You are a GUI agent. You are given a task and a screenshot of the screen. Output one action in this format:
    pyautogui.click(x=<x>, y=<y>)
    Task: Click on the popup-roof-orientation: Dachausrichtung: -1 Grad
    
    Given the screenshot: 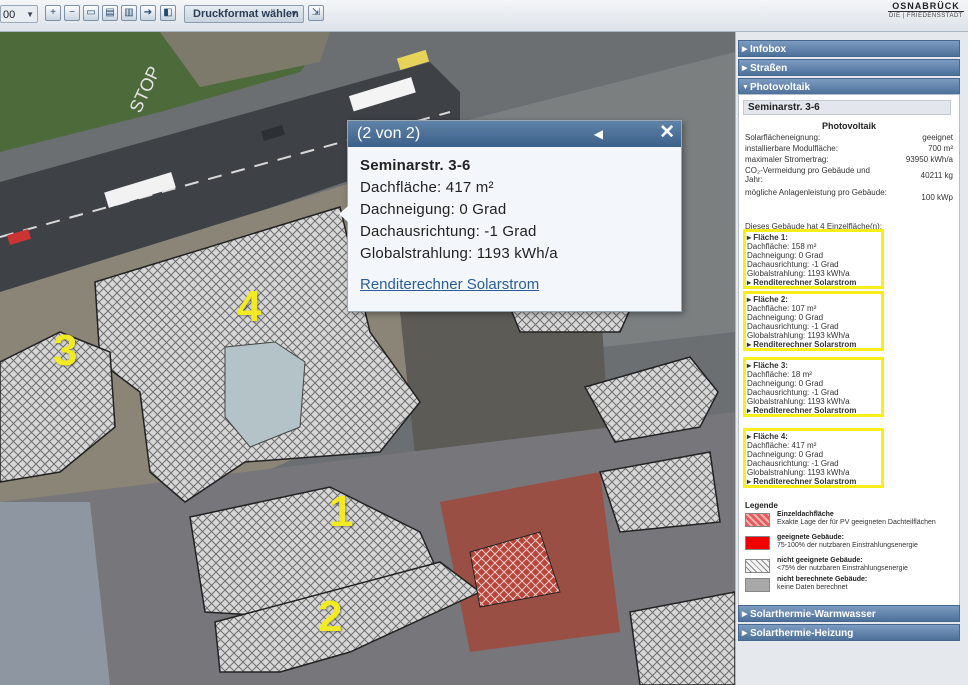 What is the action you would take?
    pyautogui.click(x=448, y=231)
    